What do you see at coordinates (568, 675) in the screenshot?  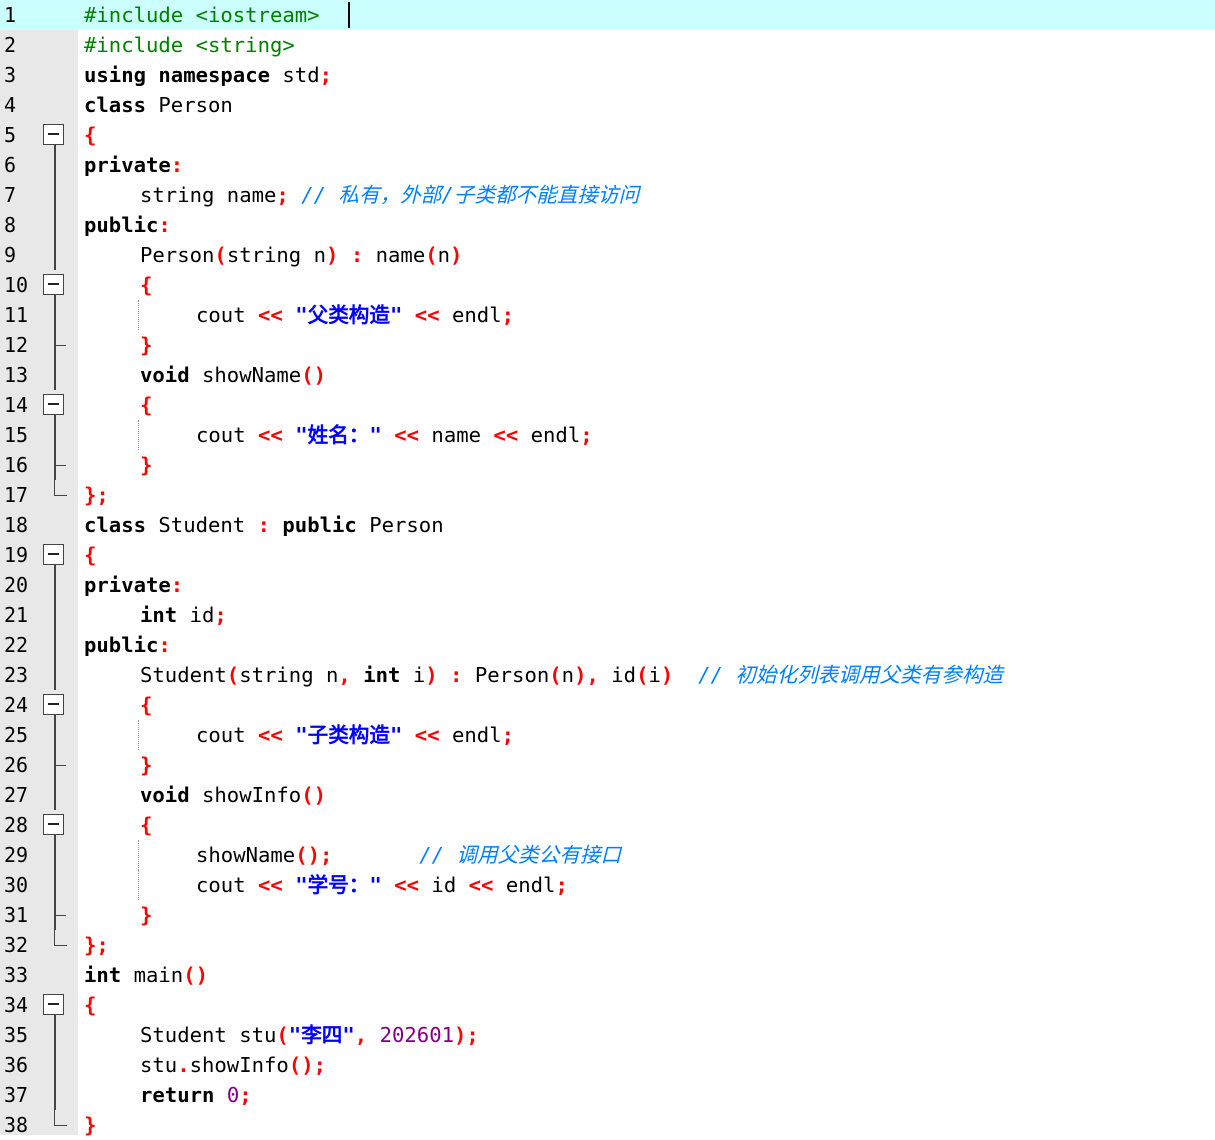 I see `identifier-token: n` at bounding box center [568, 675].